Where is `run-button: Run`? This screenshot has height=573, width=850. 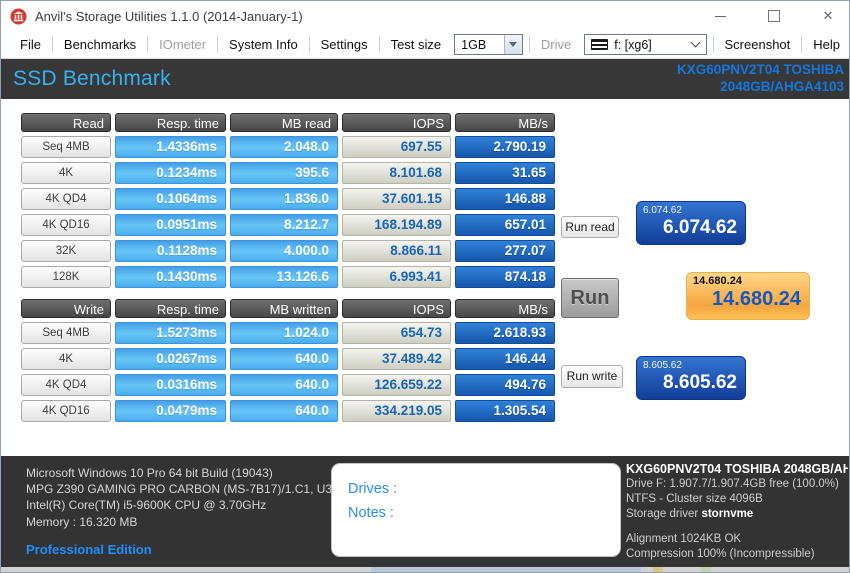
run-button: Run is located at coordinates (590, 298).